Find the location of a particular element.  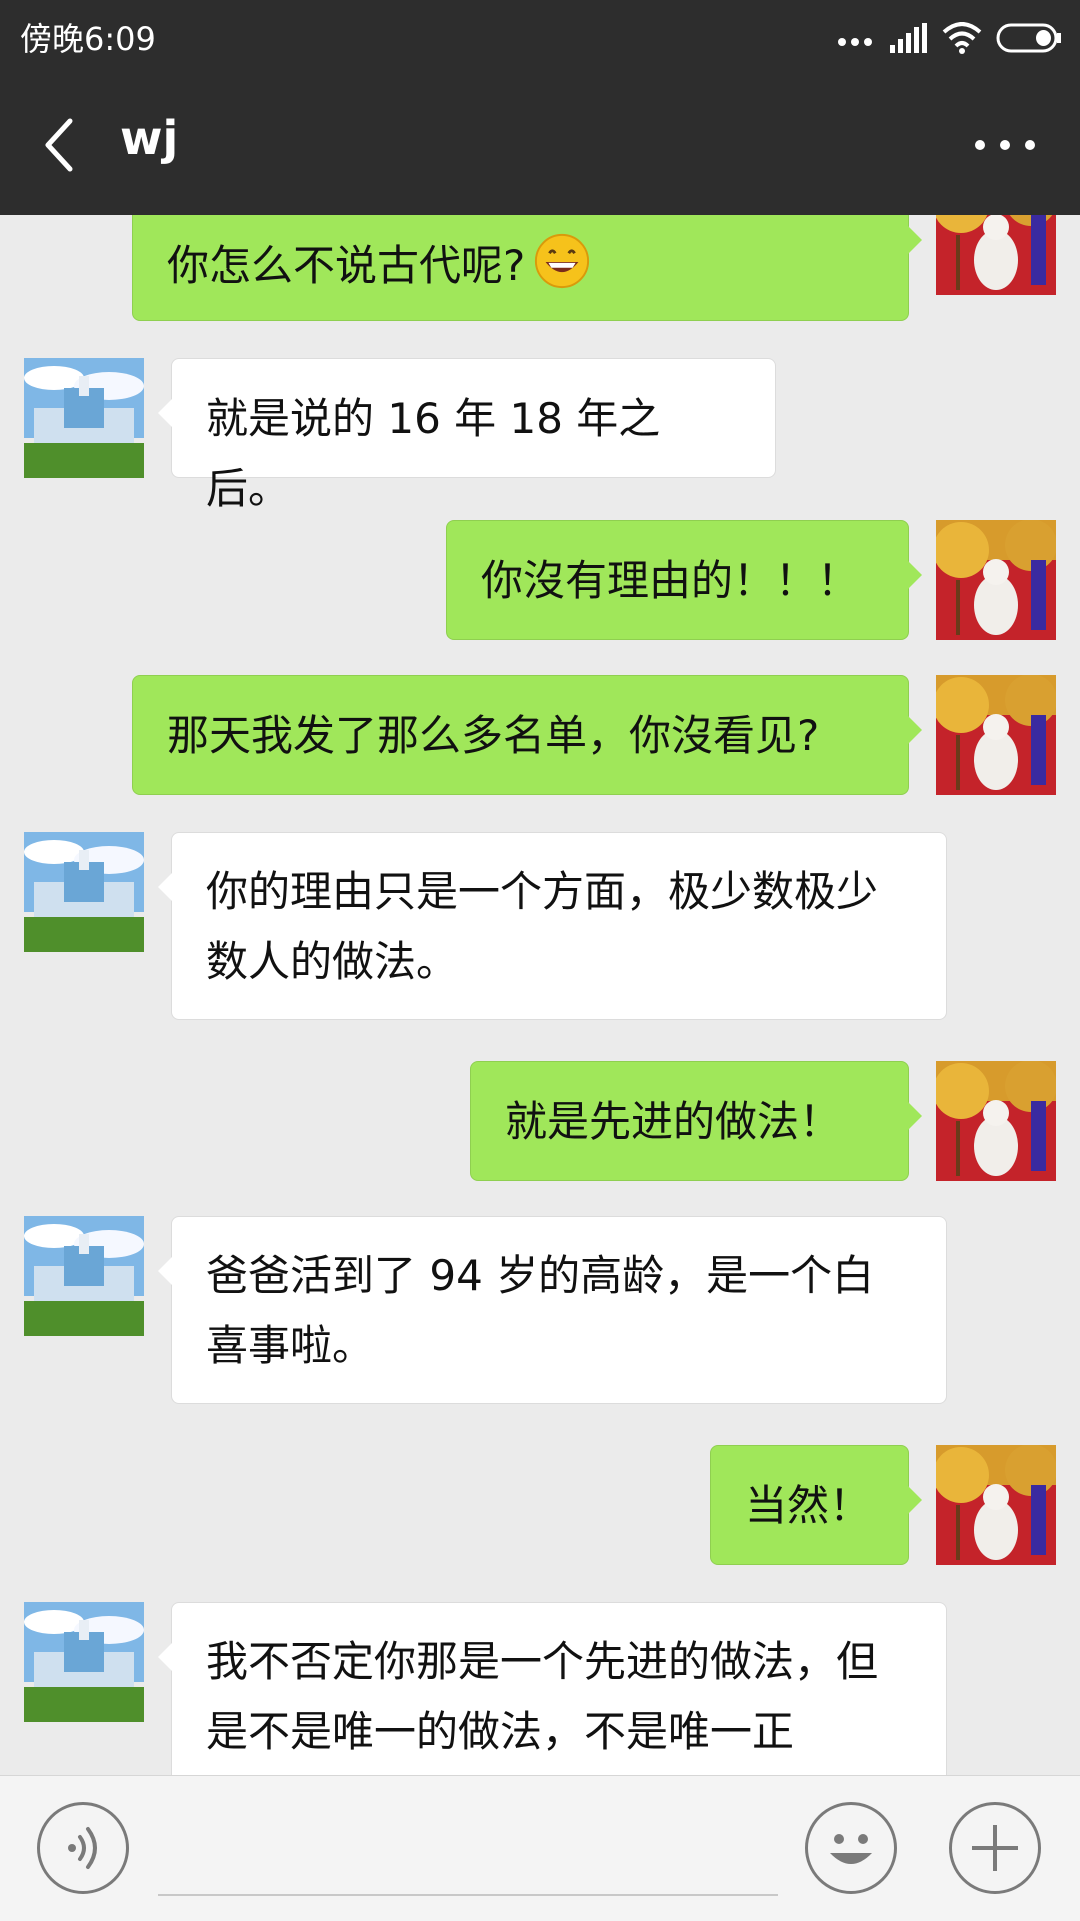

emoji-icon is located at coordinates (851, 1849).